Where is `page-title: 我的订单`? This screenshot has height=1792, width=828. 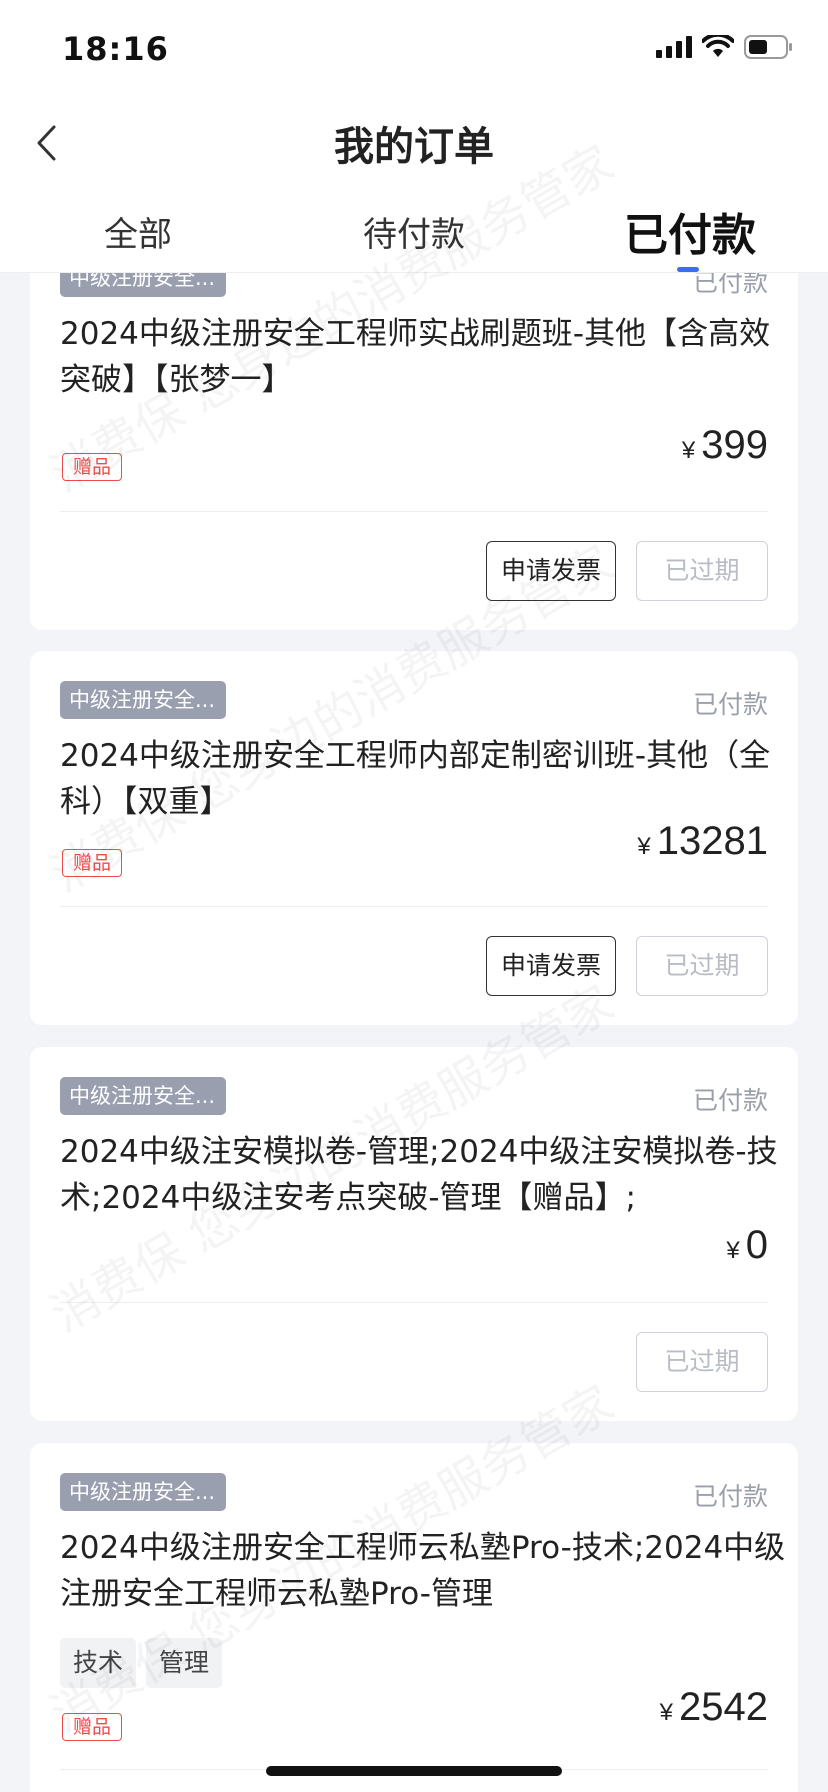
page-title: 我的订单 is located at coordinates (414, 147).